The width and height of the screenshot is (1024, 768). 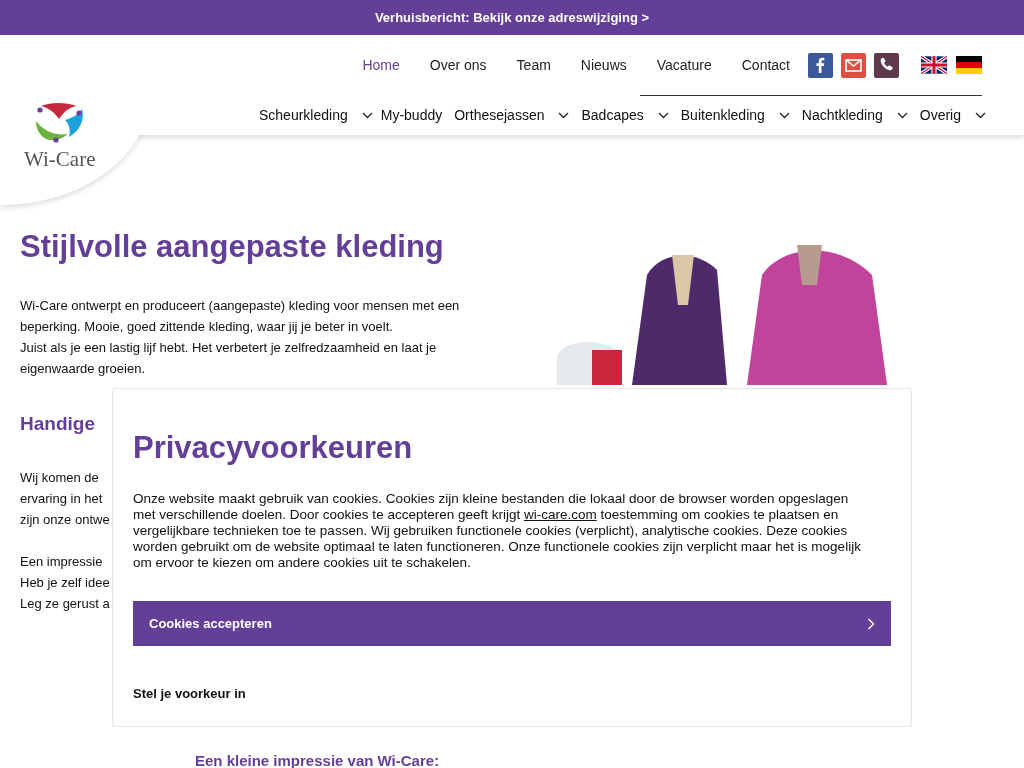 I want to click on body-text: Een impressie, so click(x=61, y=562).